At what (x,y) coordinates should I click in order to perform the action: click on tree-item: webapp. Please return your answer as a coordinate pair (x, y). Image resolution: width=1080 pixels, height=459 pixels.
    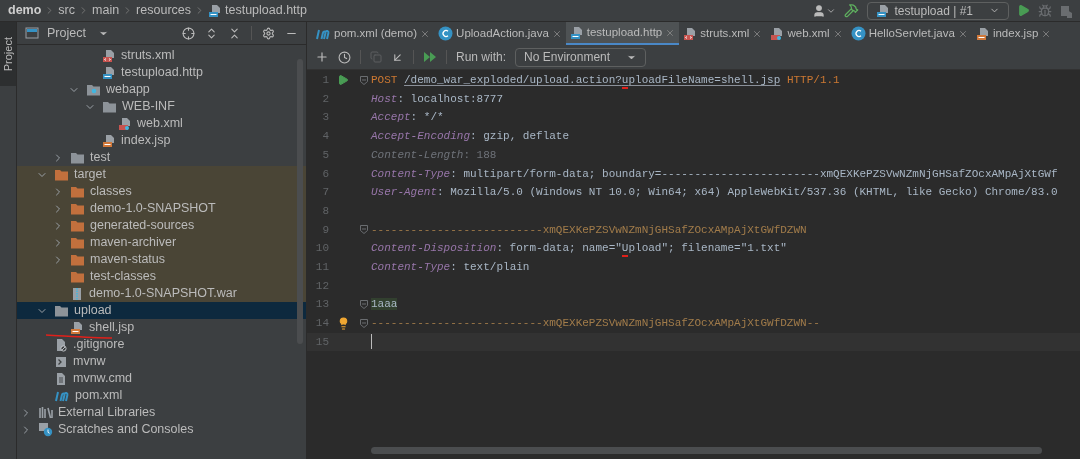
    Looking at the image, I should click on (161, 89).